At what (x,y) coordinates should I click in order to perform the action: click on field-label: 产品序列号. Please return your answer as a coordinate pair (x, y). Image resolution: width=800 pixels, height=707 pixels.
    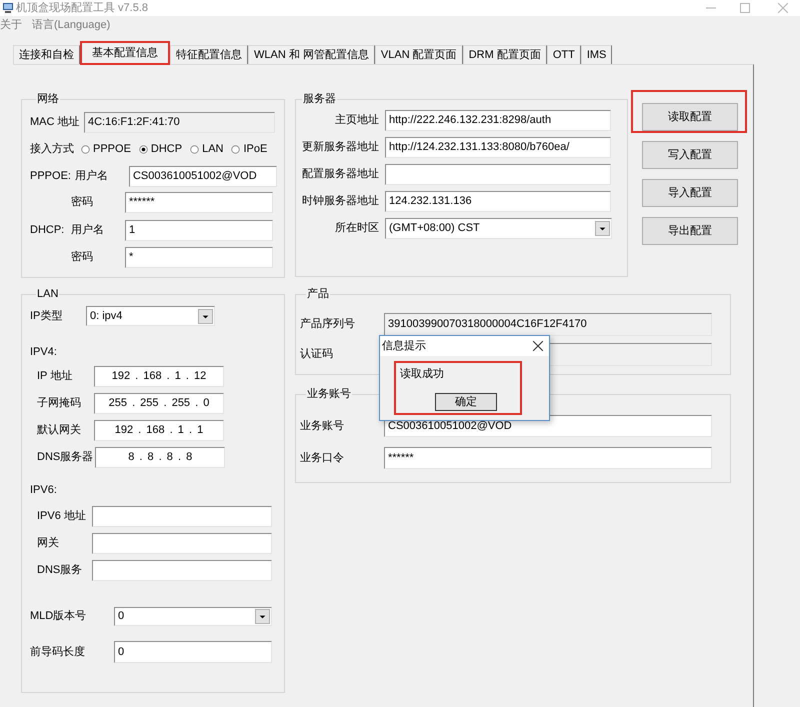
    Looking at the image, I should click on (328, 324).